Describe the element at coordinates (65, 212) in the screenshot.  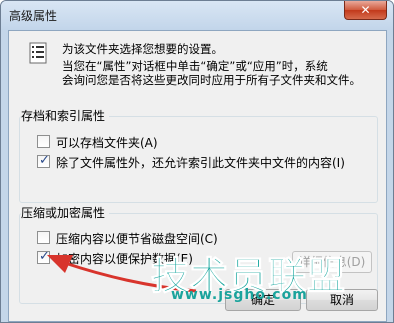
I see `compress-group-title: 压缩或加密属性` at that location.